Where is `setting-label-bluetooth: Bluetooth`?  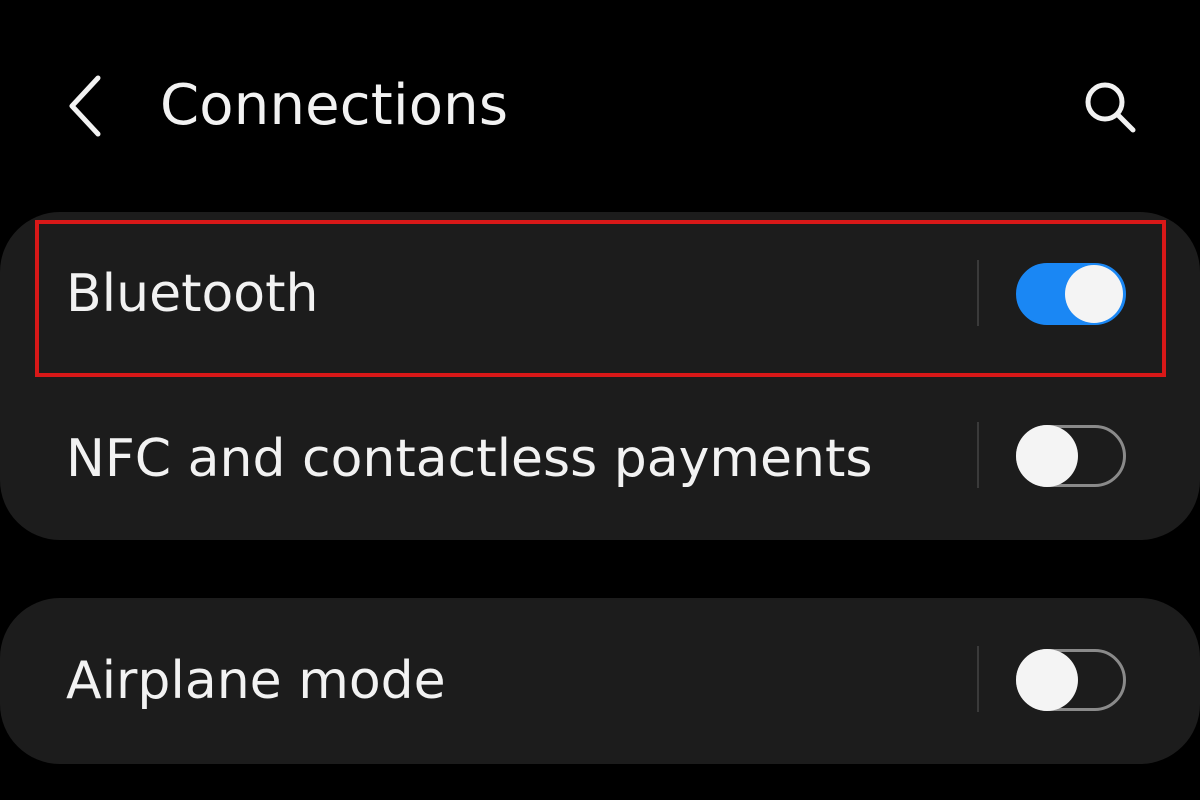
setting-label-bluetooth: Bluetooth is located at coordinates (192, 294).